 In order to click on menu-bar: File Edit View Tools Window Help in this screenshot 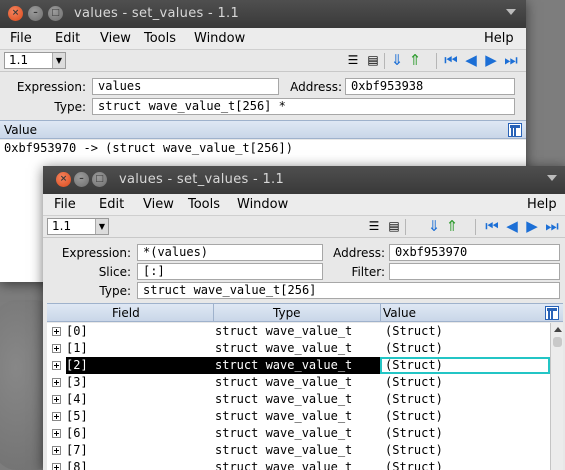, I will do `click(263, 39)`.